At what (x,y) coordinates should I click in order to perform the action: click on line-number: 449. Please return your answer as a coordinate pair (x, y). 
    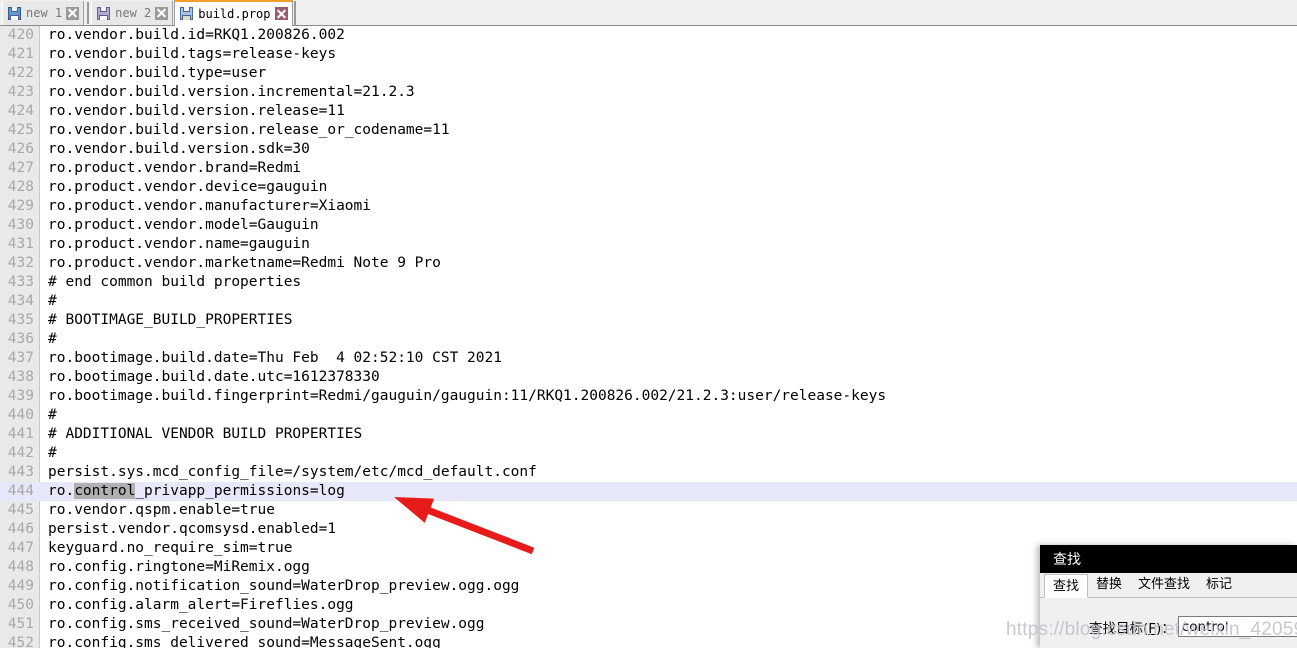
    Looking at the image, I should click on (20, 586).